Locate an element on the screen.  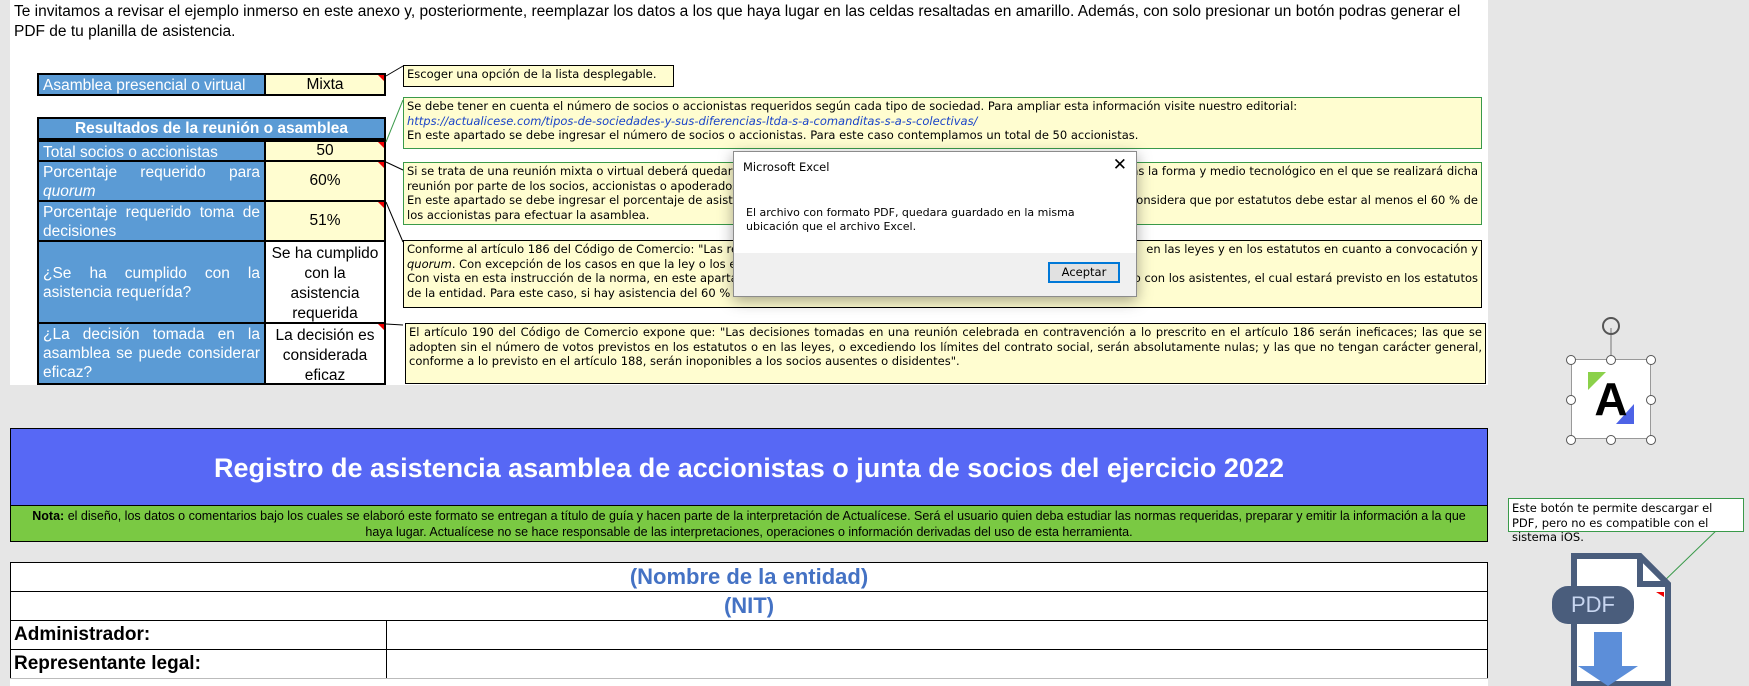
sheet-bottom-strip is located at coordinates (749, 682).